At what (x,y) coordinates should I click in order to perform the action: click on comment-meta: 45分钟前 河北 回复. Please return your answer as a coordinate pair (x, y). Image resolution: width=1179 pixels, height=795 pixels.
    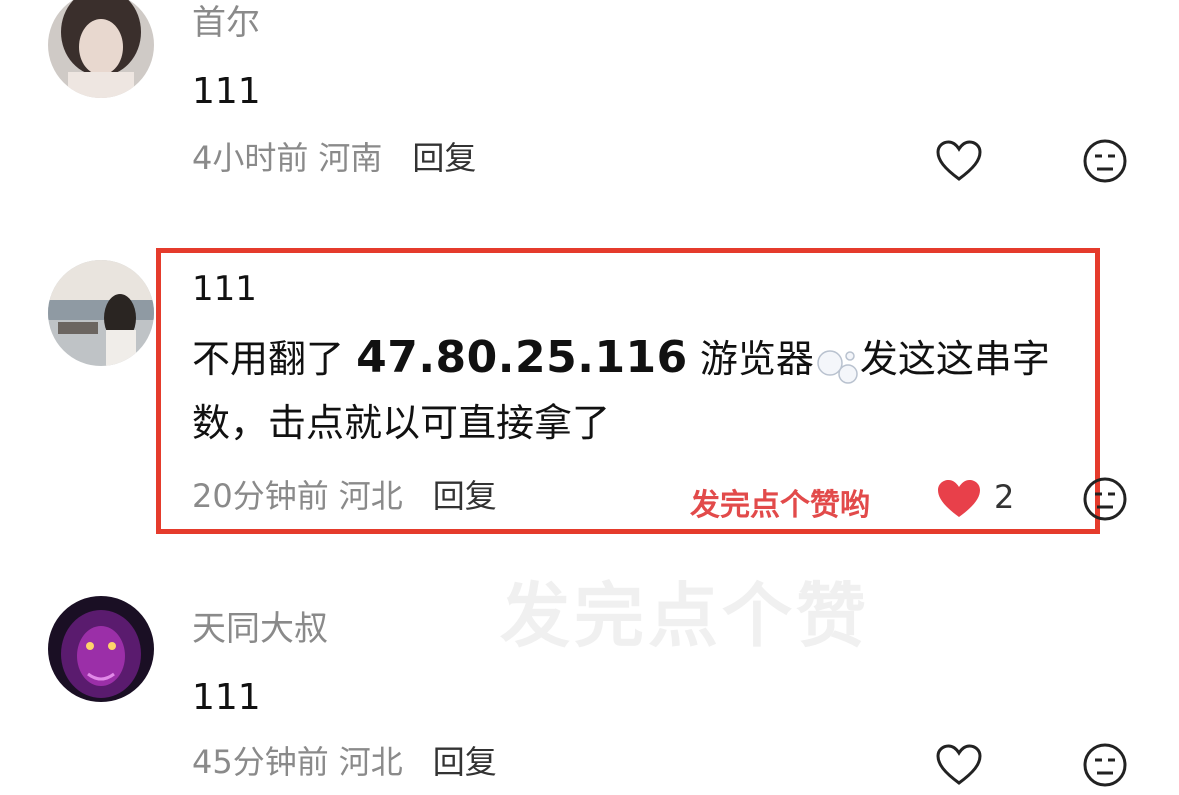
    Looking at the image, I should click on (344, 762).